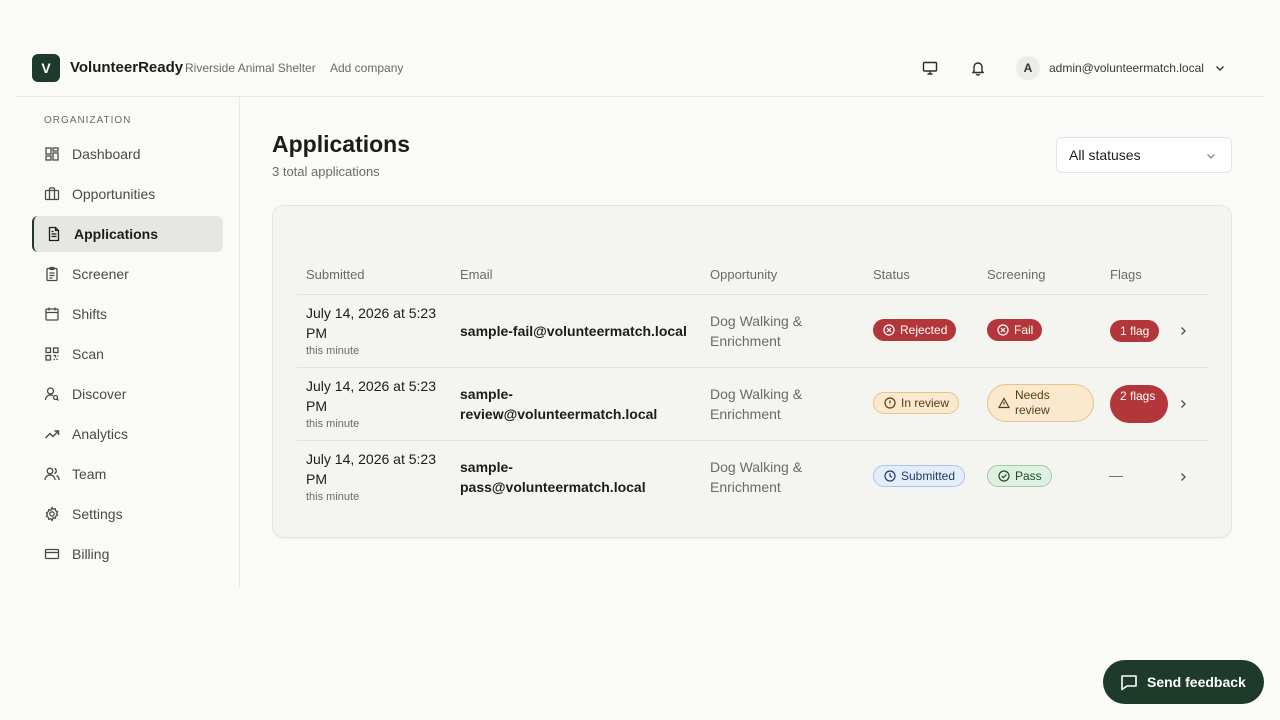  What do you see at coordinates (1032, 402) in the screenshot?
I see `screening-label: Needs review` at bounding box center [1032, 402].